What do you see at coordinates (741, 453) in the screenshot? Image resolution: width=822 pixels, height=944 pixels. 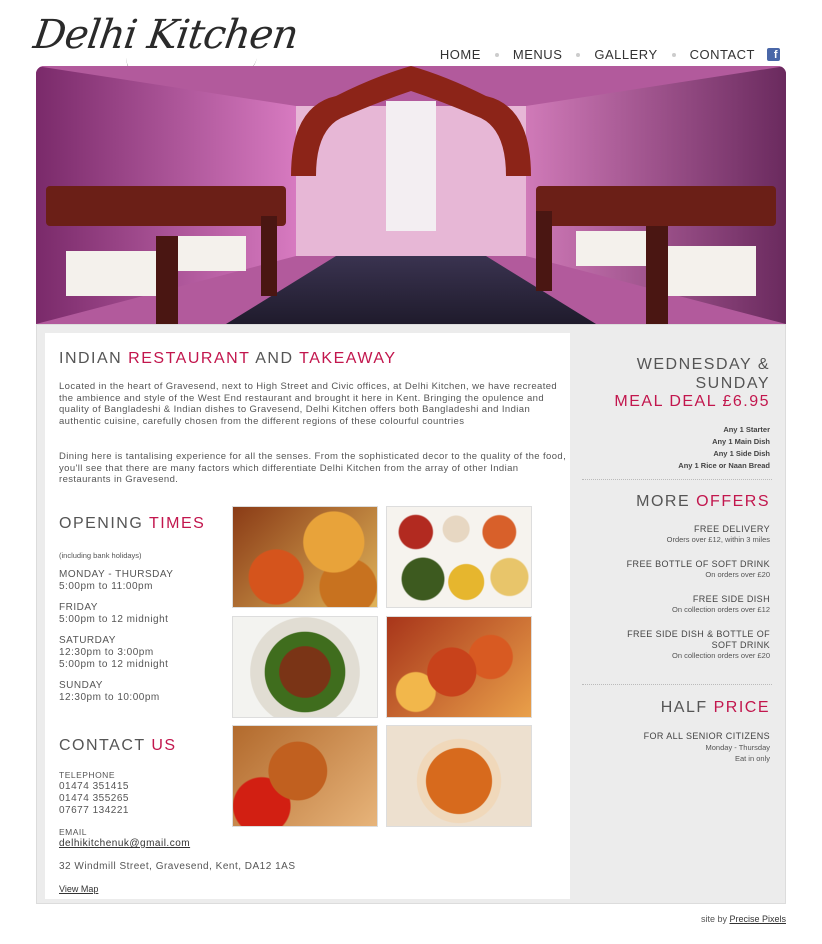 I see `deal-item: Any 1 Side Dish` at bounding box center [741, 453].